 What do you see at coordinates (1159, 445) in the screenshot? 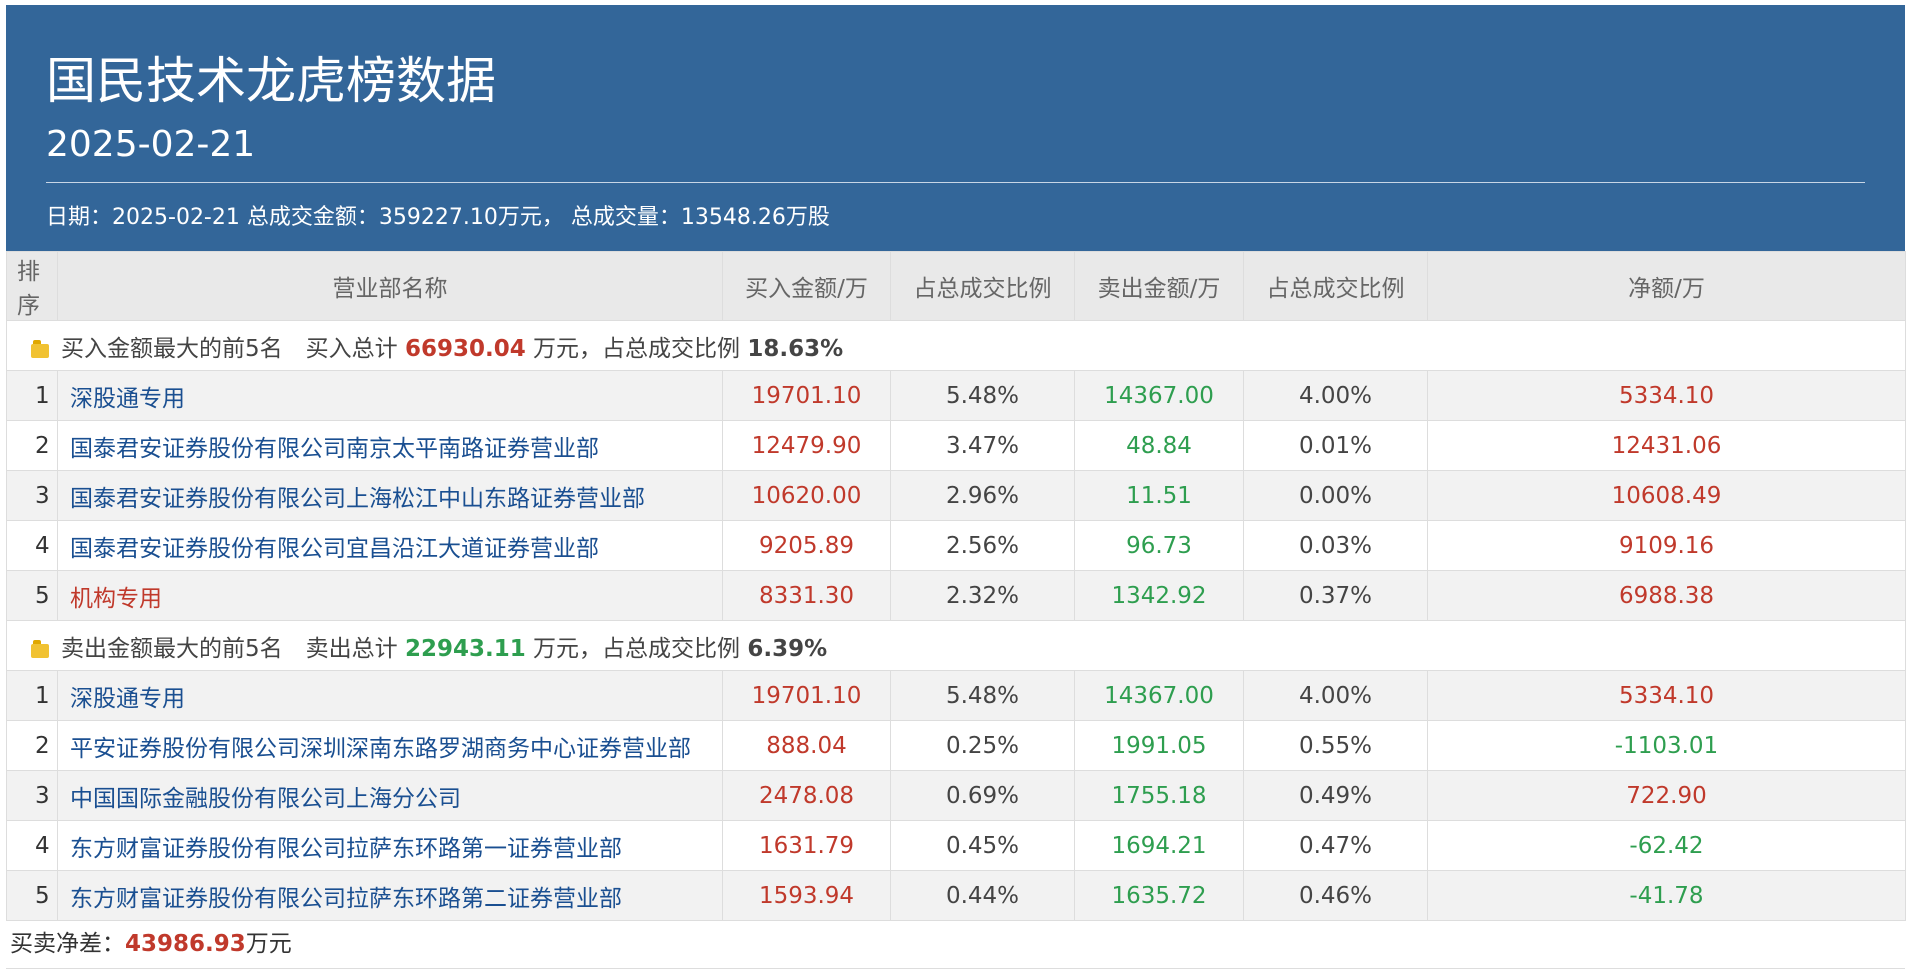
I see `sell-amount: 48.84` at bounding box center [1159, 445].